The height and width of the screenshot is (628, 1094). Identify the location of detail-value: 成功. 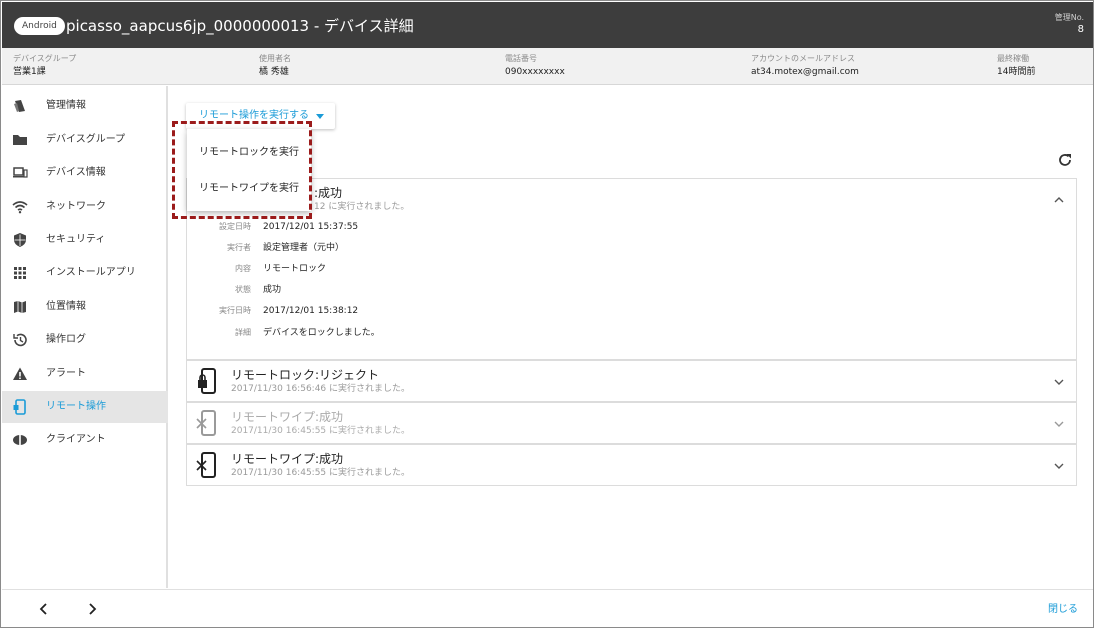
(272, 290).